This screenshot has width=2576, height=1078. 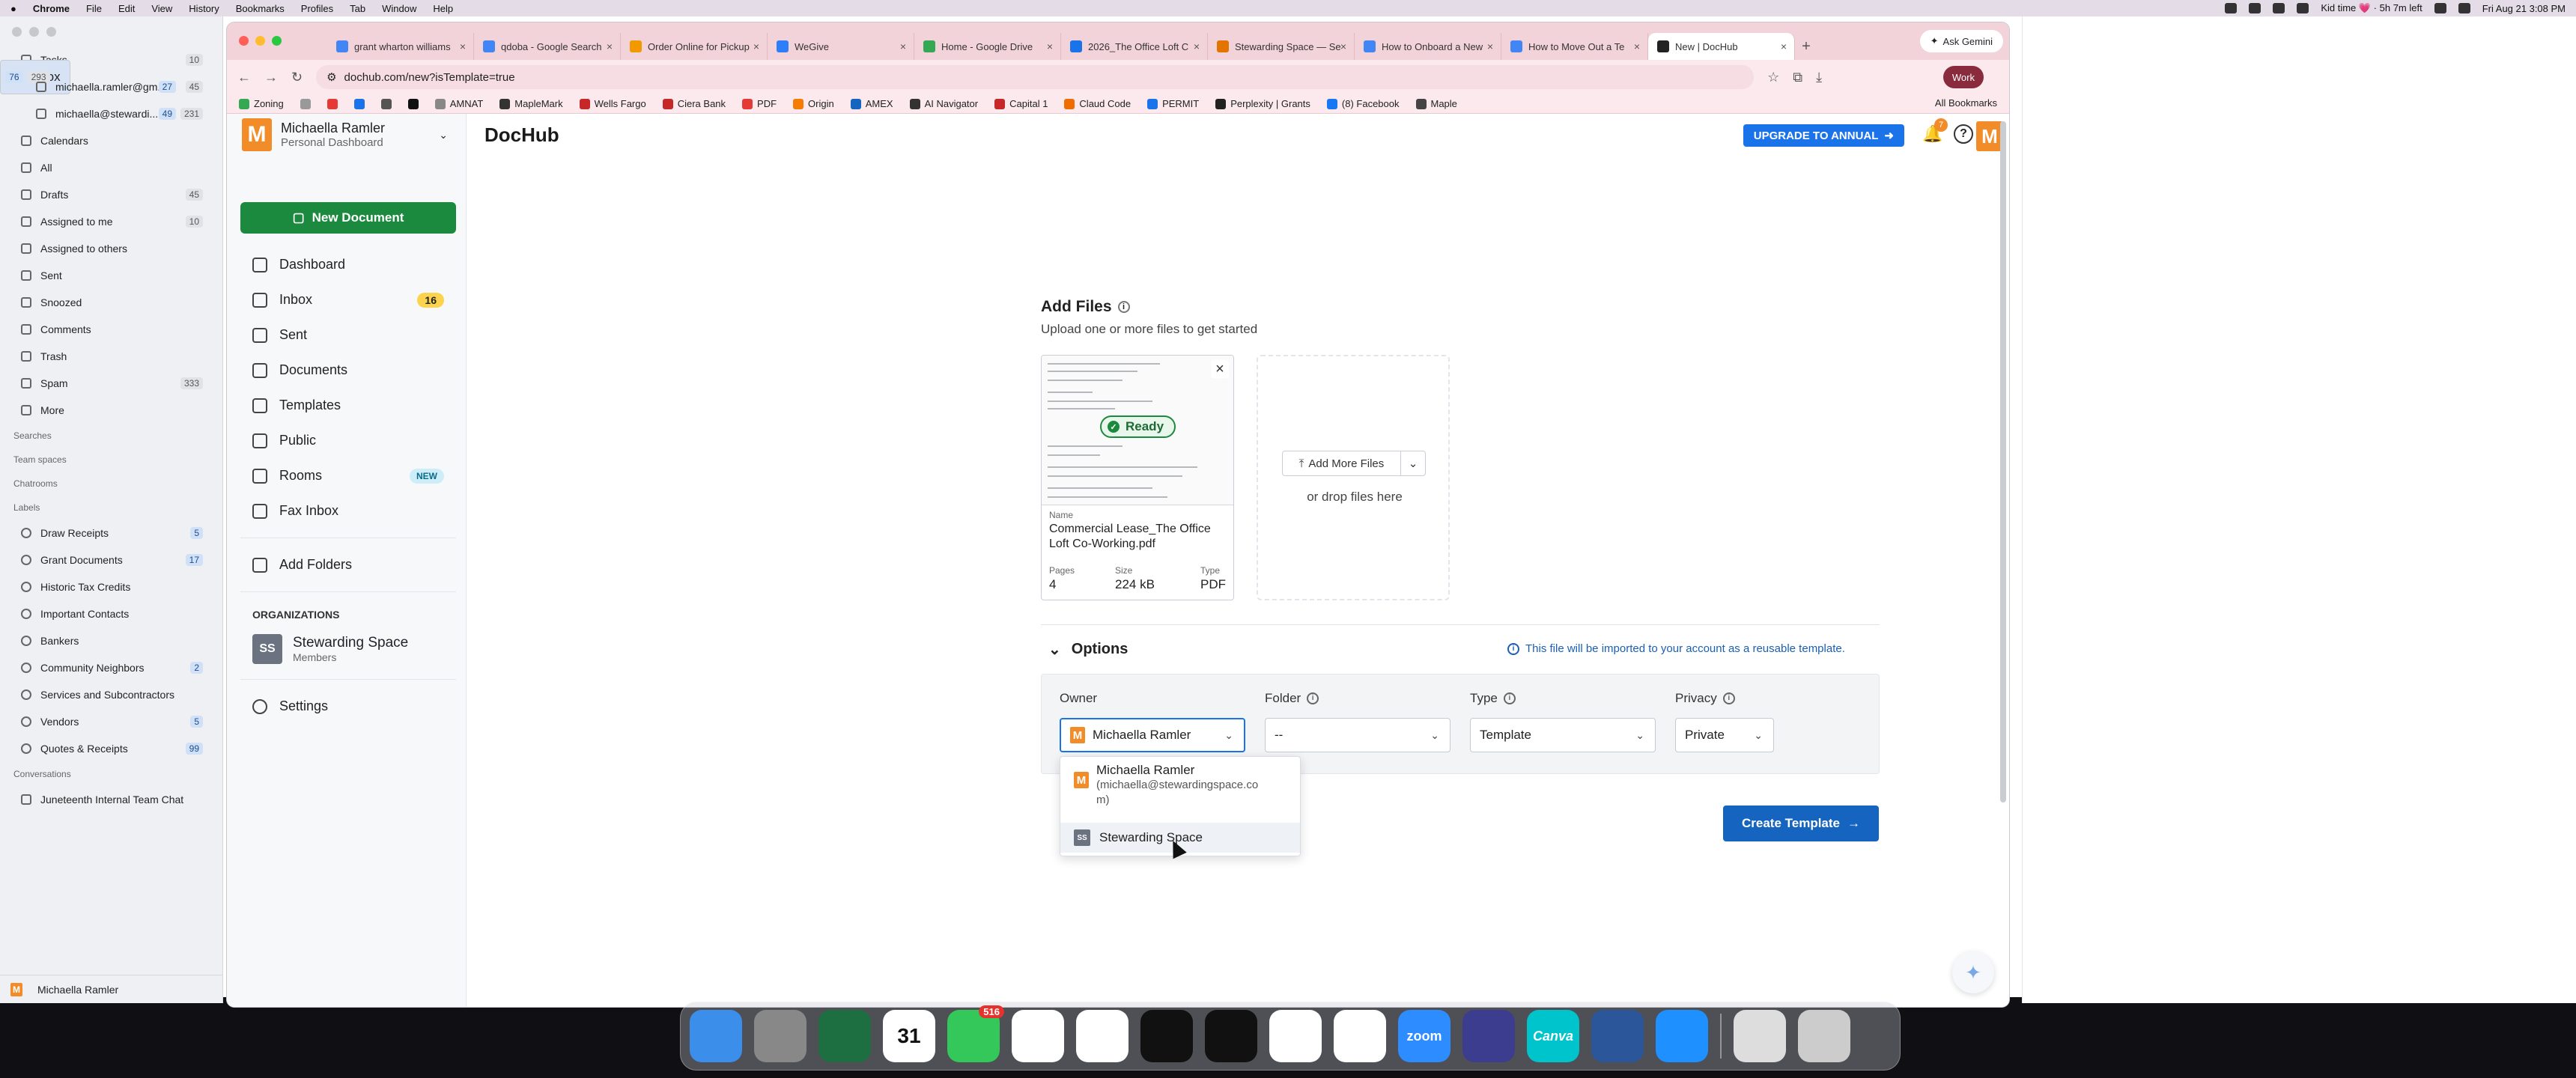 What do you see at coordinates (1097, 103) in the screenshot?
I see `bookmark-item: Claud Code` at bounding box center [1097, 103].